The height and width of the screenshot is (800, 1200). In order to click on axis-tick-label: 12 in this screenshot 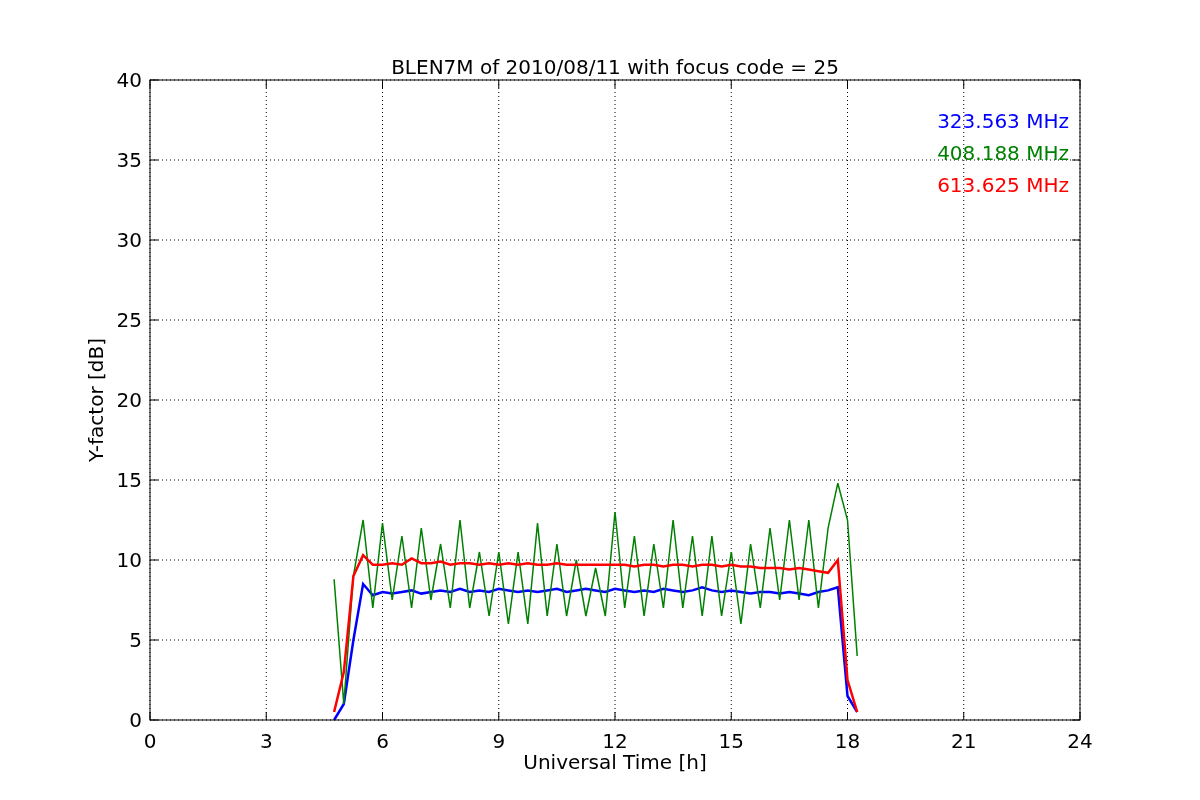, I will do `click(615, 741)`.